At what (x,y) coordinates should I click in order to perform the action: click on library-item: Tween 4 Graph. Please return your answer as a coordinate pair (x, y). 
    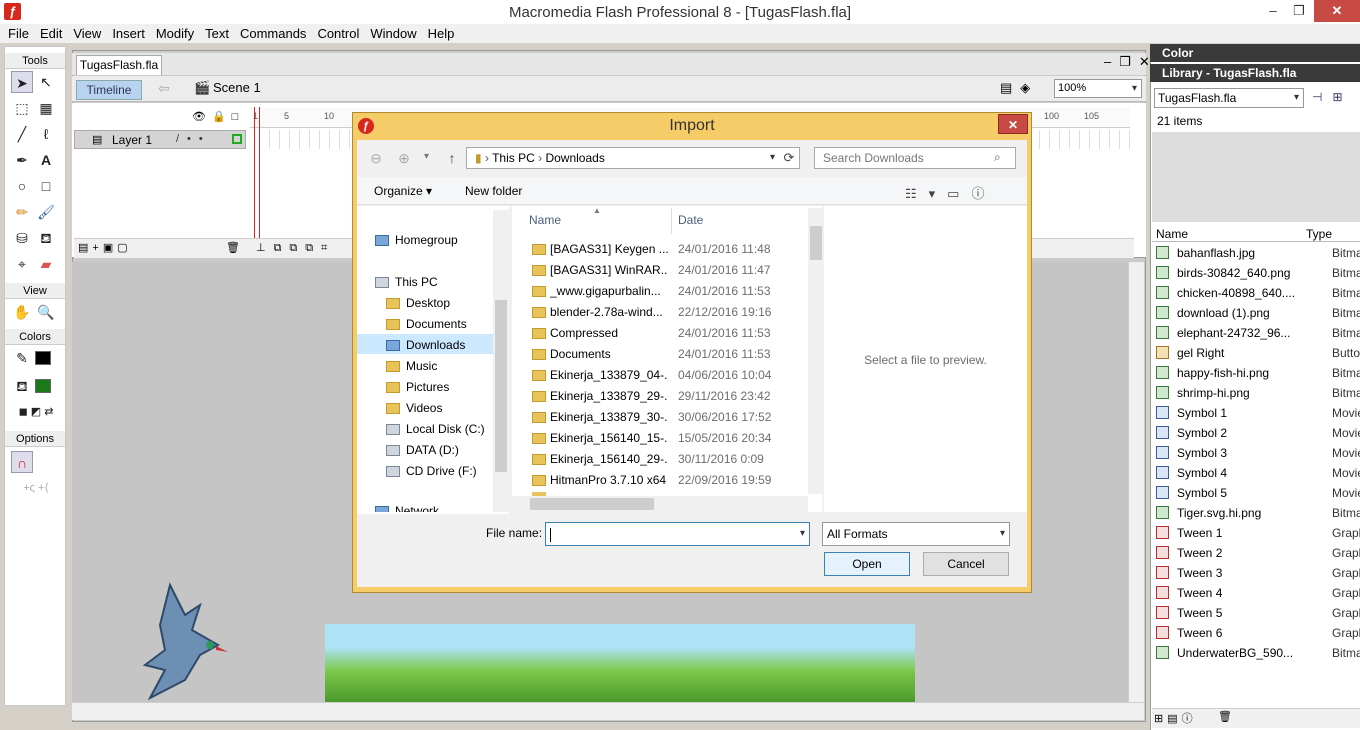
    Looking at the image, I should click on (1256, 593).